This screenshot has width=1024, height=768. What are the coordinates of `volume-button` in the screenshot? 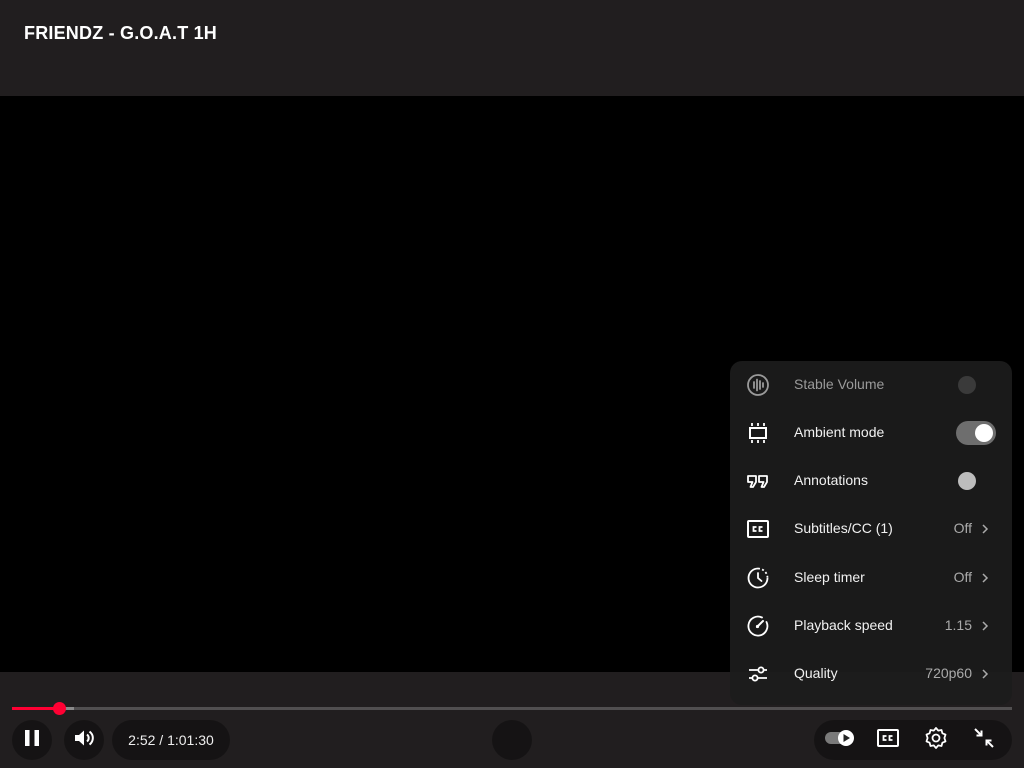 It's located at (84, 740).